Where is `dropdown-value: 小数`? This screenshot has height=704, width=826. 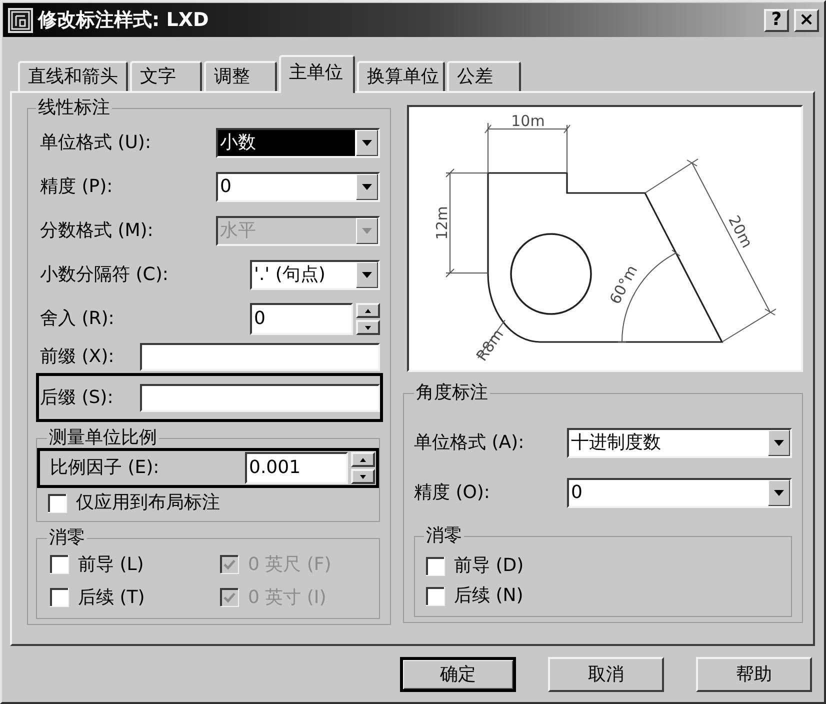 dropdown-value: 小数 is located at coordinates (286, 143).